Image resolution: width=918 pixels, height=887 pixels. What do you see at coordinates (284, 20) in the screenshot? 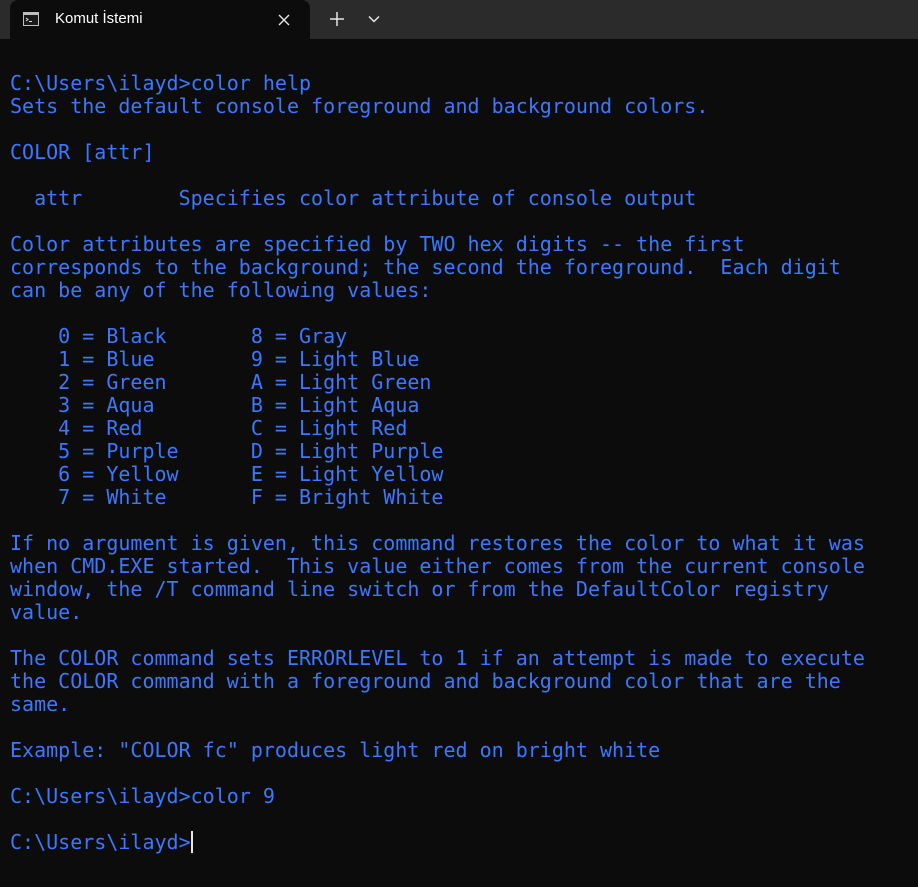
I see `close-icon` at bounding box center [284, 20].